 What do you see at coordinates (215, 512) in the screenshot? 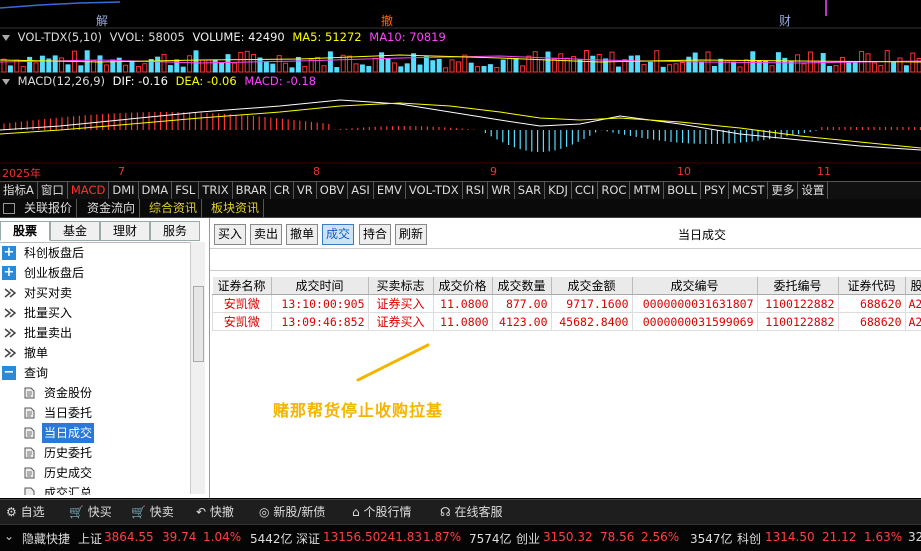
I see `quick-cancel-button: ↶ 快撤` at bounding box center [215, 512].